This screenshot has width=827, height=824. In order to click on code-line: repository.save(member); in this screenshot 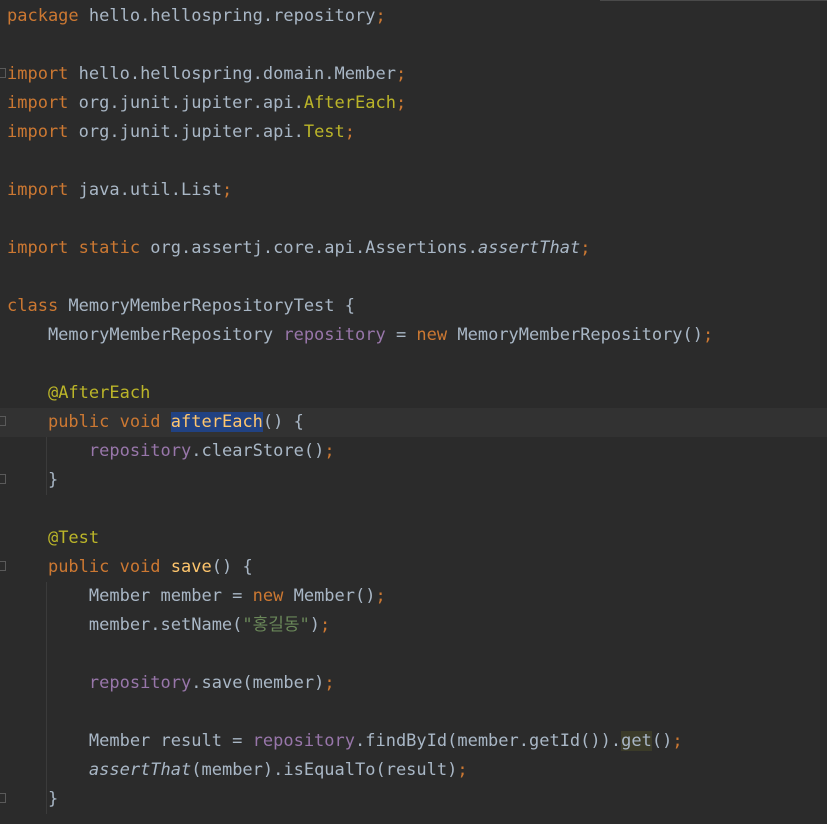, I will do `click(413, 683)`.